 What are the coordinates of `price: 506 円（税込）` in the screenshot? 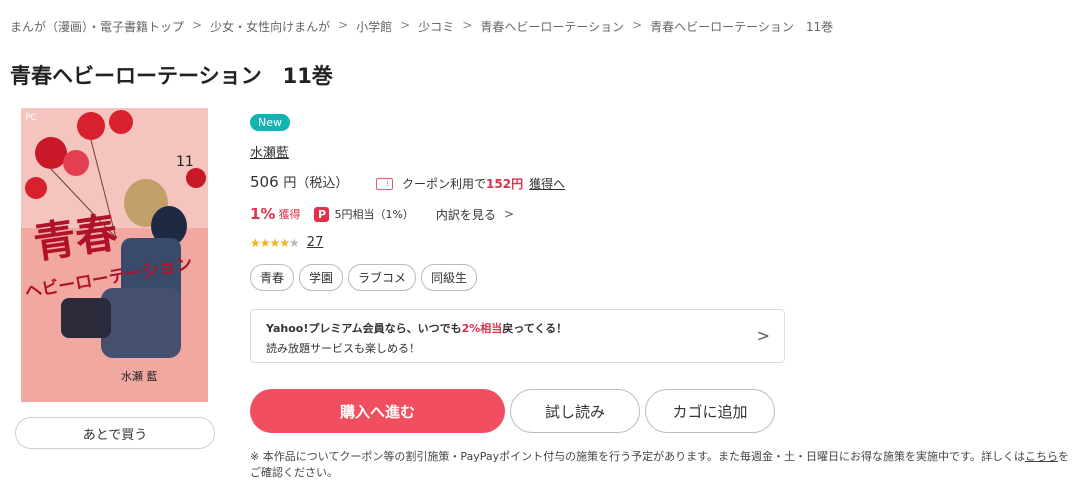 It's located at (299, 181).